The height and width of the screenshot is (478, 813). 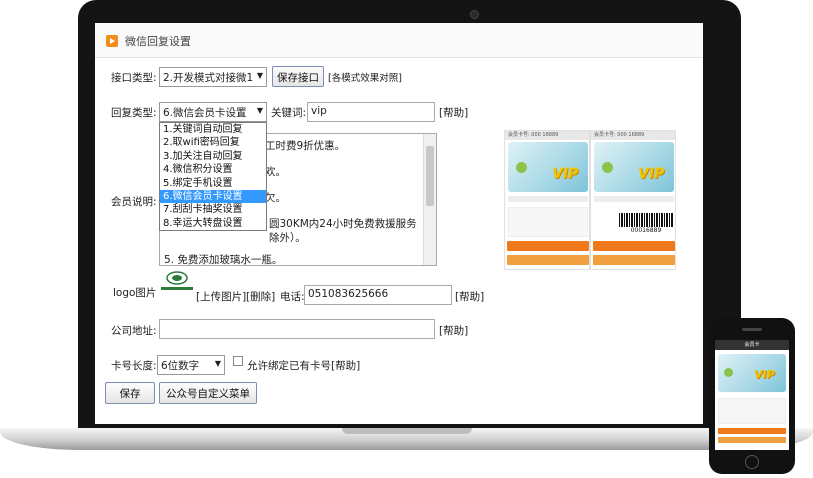 I want to click on interface-type-value: 2.开发模式对接微1, so click(x=208, y=78).